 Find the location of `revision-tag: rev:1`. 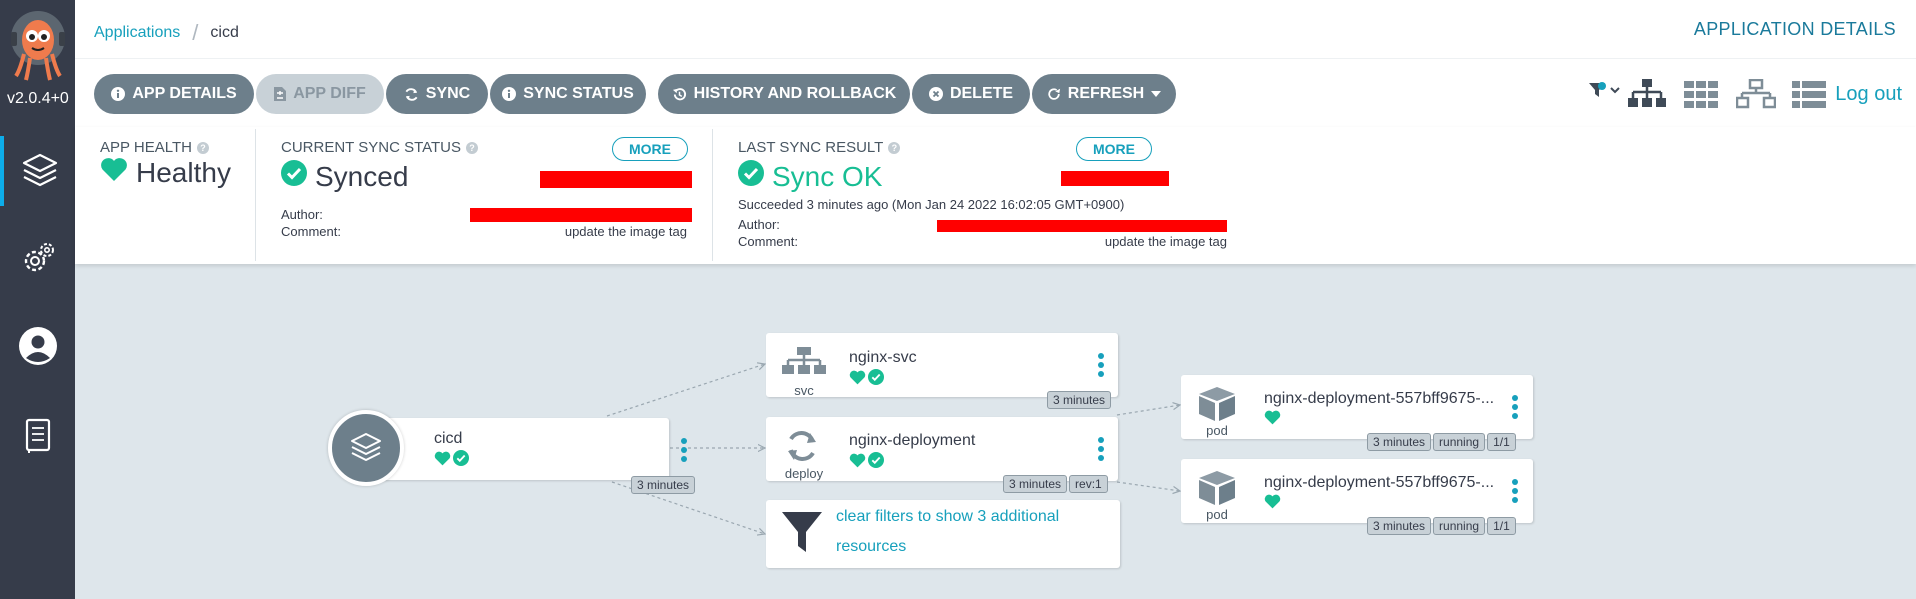

revision-tag: rev:1 is located at coordinates (1088, 484).